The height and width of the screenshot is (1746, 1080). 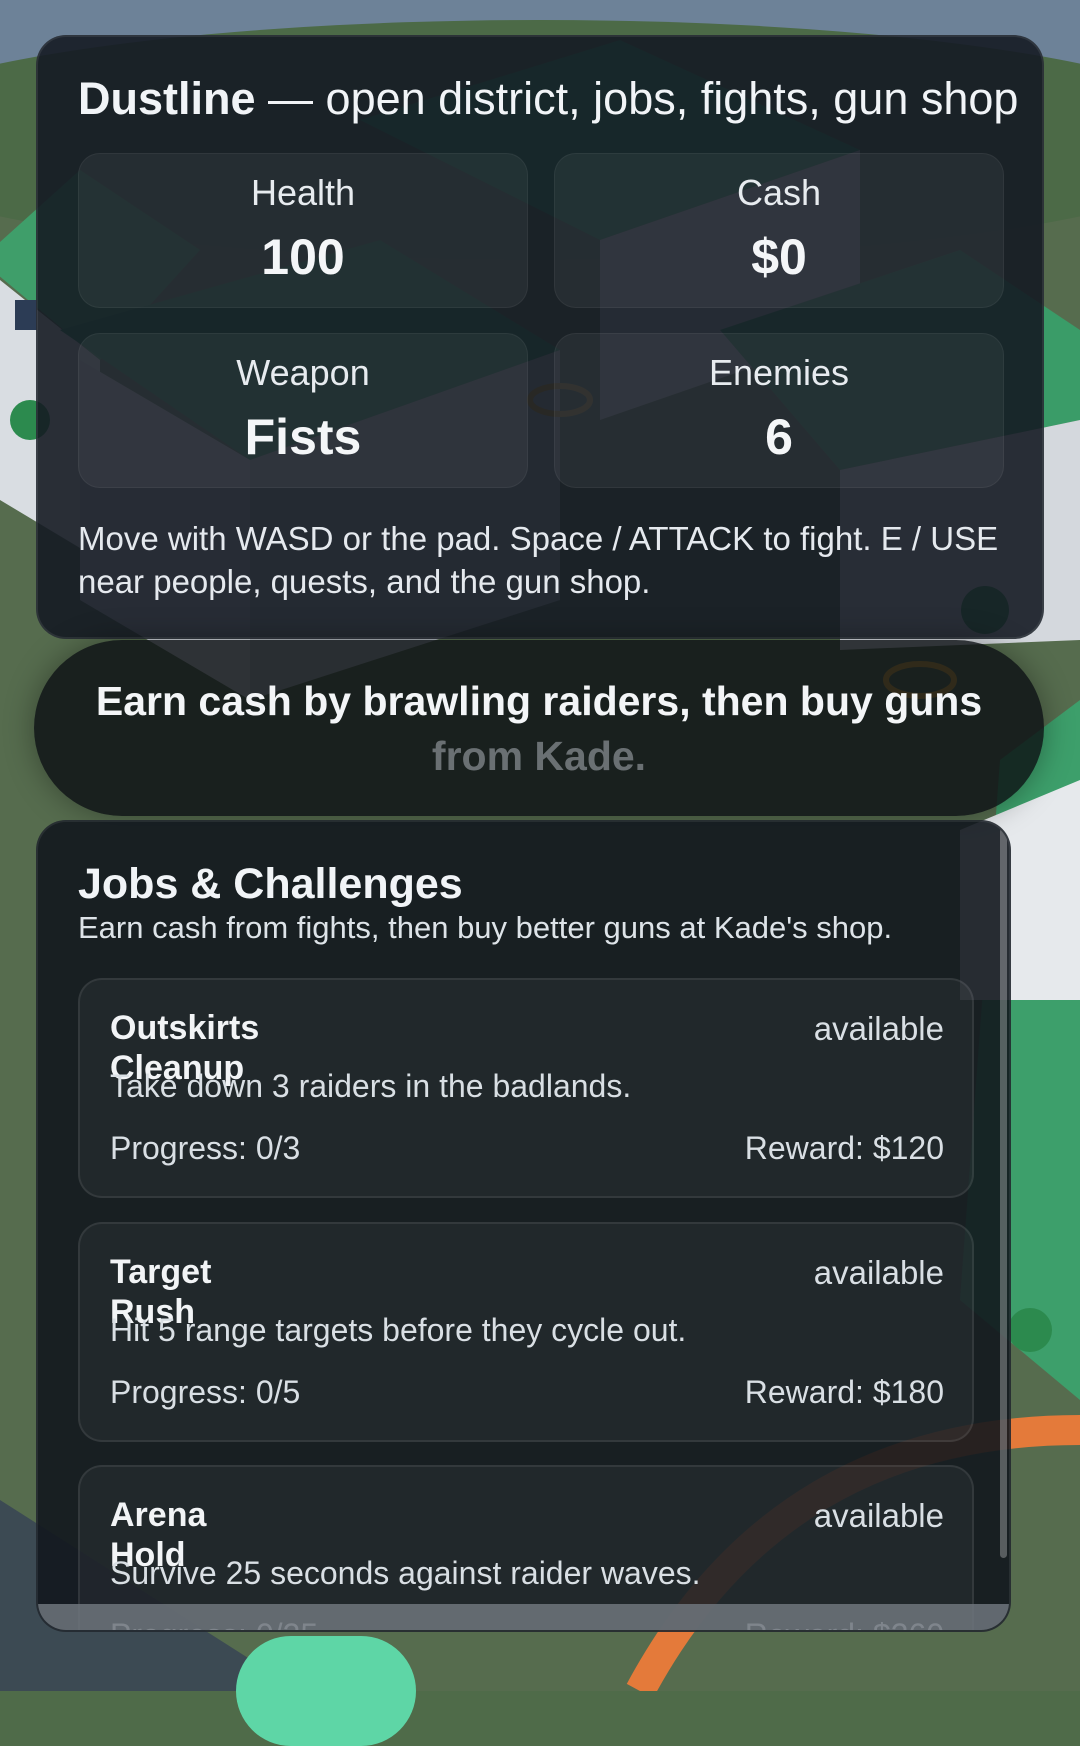 I want to click on job-progress: Progress: 0/3, so click(x=205, y=1148).